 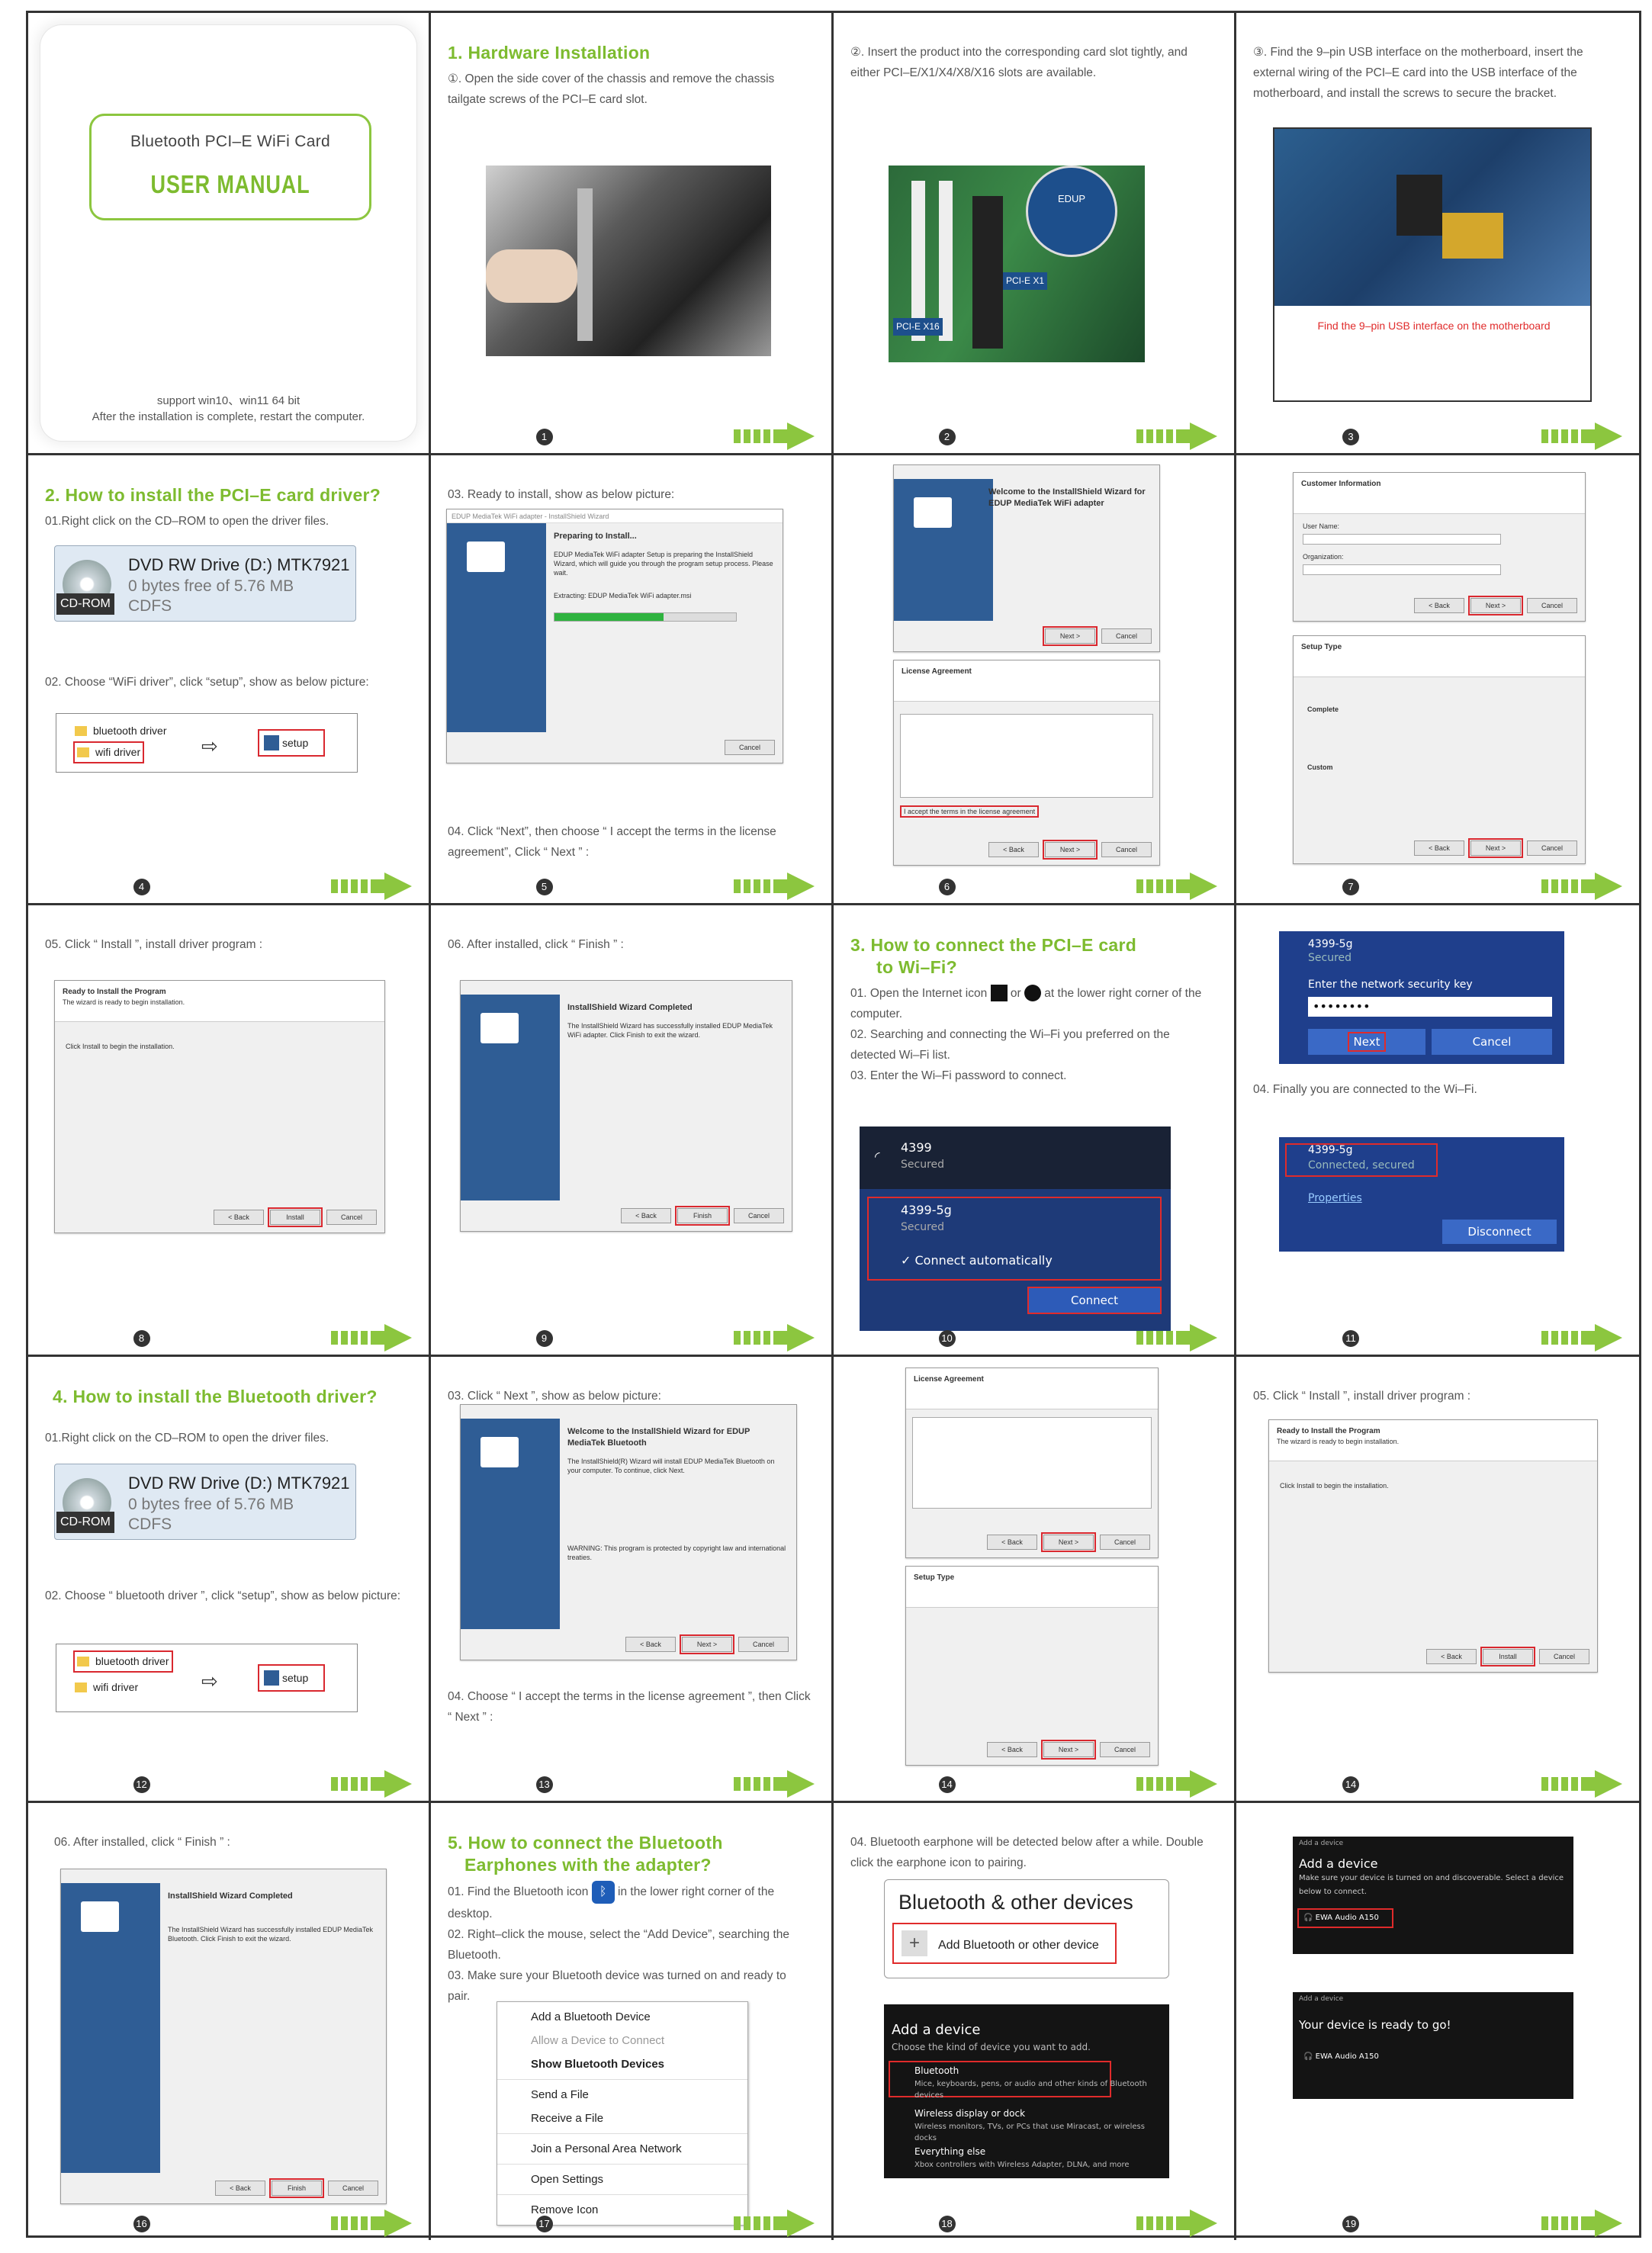 What do you see at coordinates (142, 1784) in the screenshot?
I see `page-number: 12` at bounding box center [142, 1784].